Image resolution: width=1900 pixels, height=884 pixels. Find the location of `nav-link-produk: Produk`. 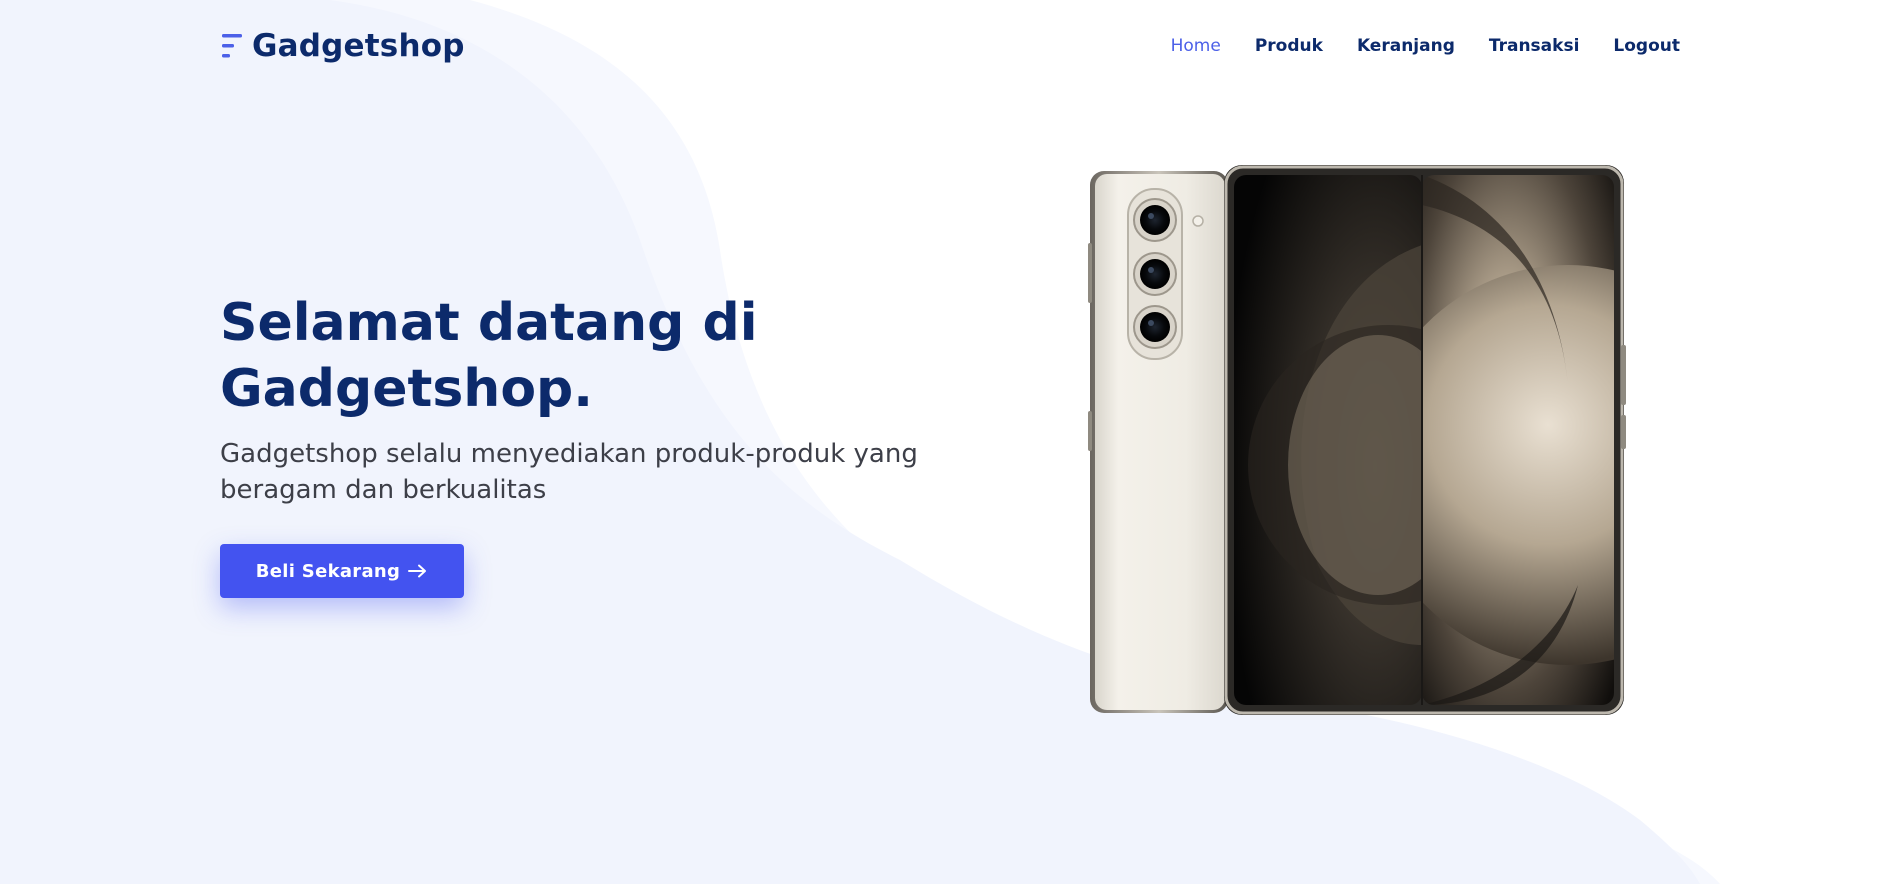

nav-link-produk: Produk is located at coordinates (1289, 46).